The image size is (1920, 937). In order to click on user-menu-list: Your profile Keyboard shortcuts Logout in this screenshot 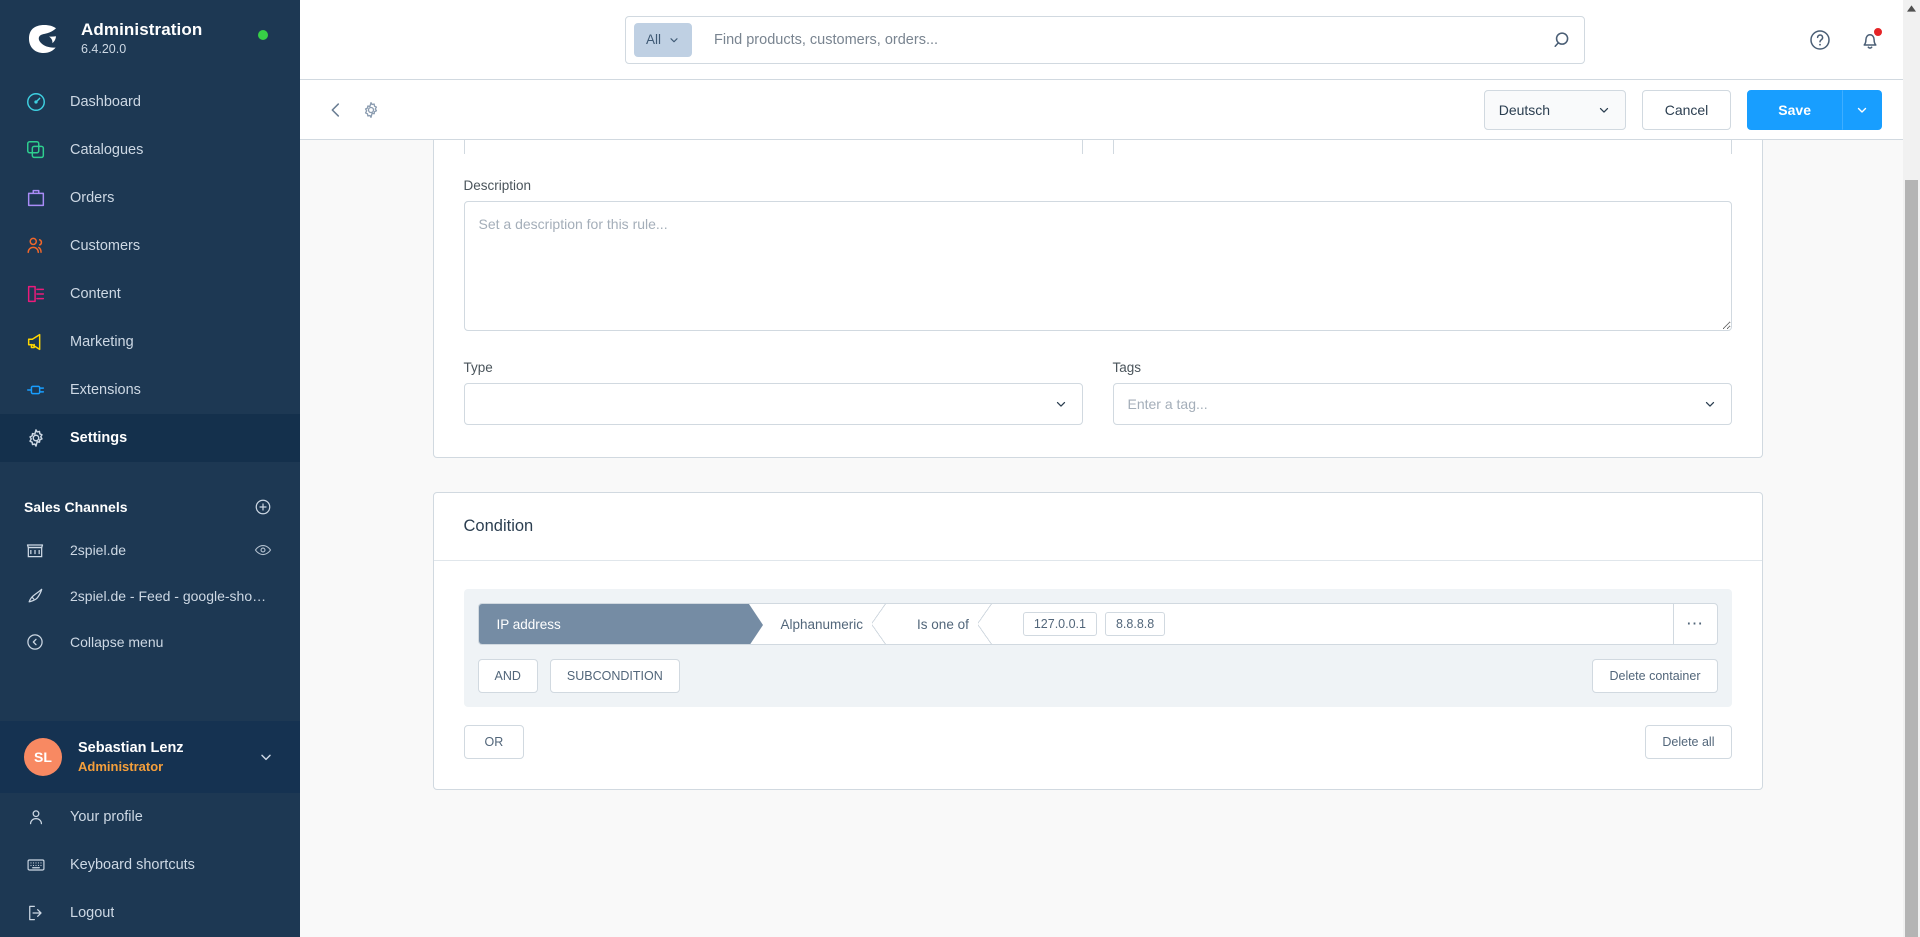, I will do `click(150, 865)`.